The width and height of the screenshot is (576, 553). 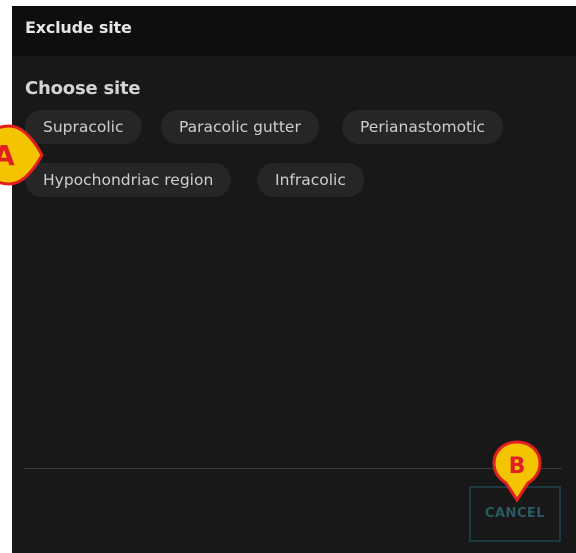 I want to click on annotation-marker-b-label: B, so click(x=517, y=466).